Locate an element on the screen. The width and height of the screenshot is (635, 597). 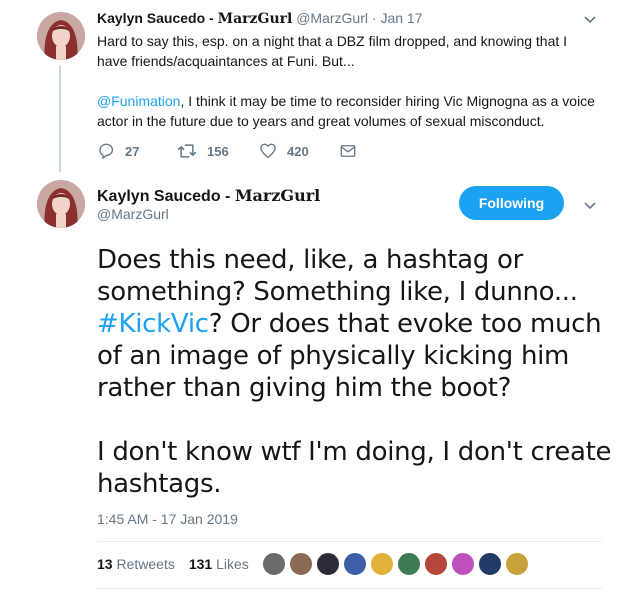
tweet-text-line: rather than giving him the boot? is located at coordinates (304, 388).